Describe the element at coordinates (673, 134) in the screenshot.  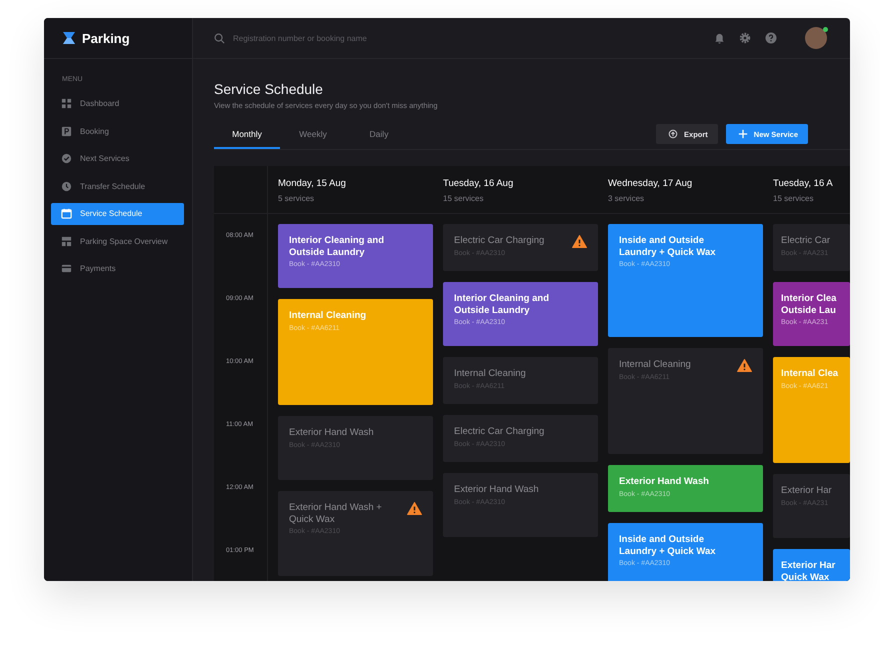
I see `upload-icon` at that location.